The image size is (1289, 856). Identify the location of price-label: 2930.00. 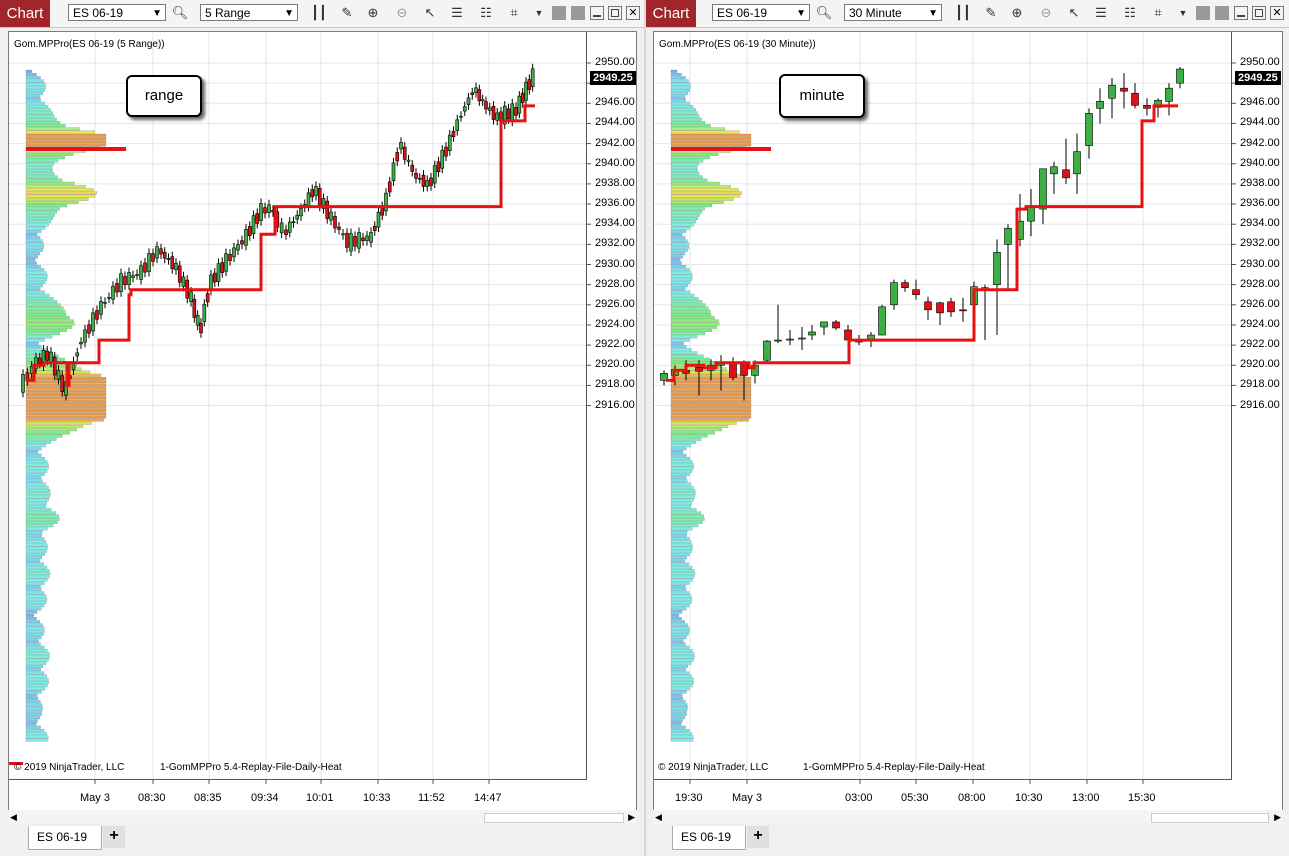
(1260, 263).